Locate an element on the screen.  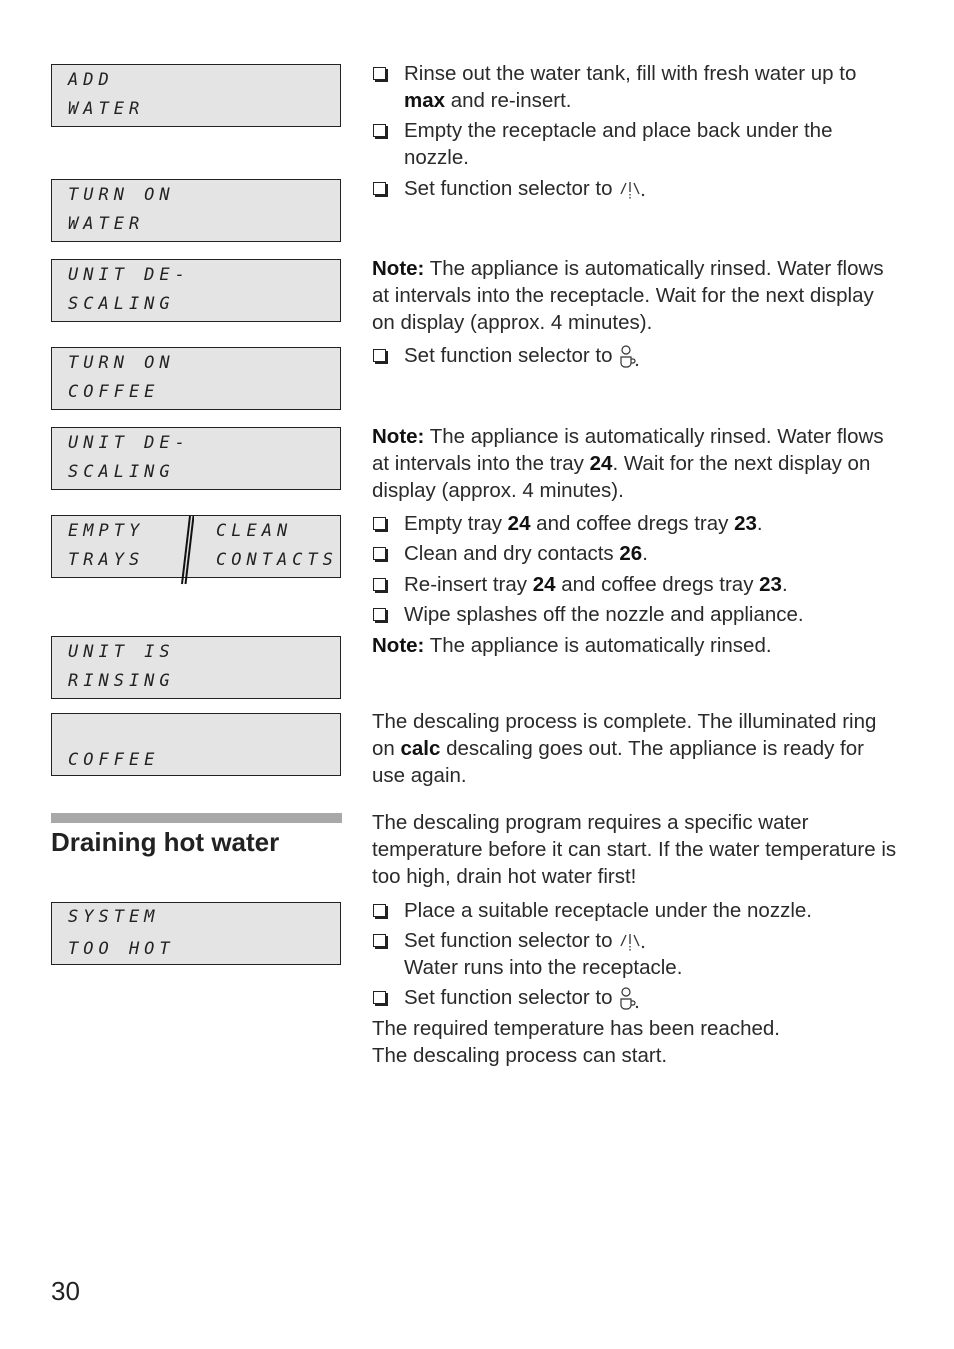
lcd-unit-descaling-2: UNIT DE- SCALING is located at coordinates (196, 458).